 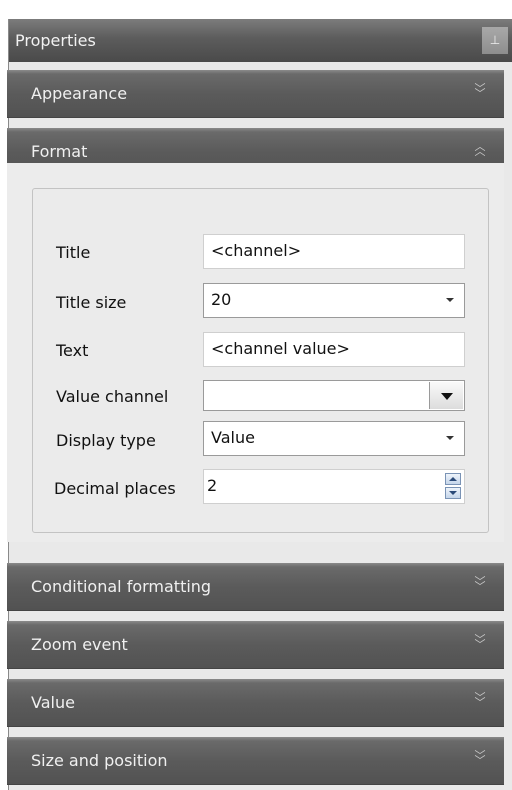 I want to click on dropdown-arrow-icon, so click(x=447, y=396).